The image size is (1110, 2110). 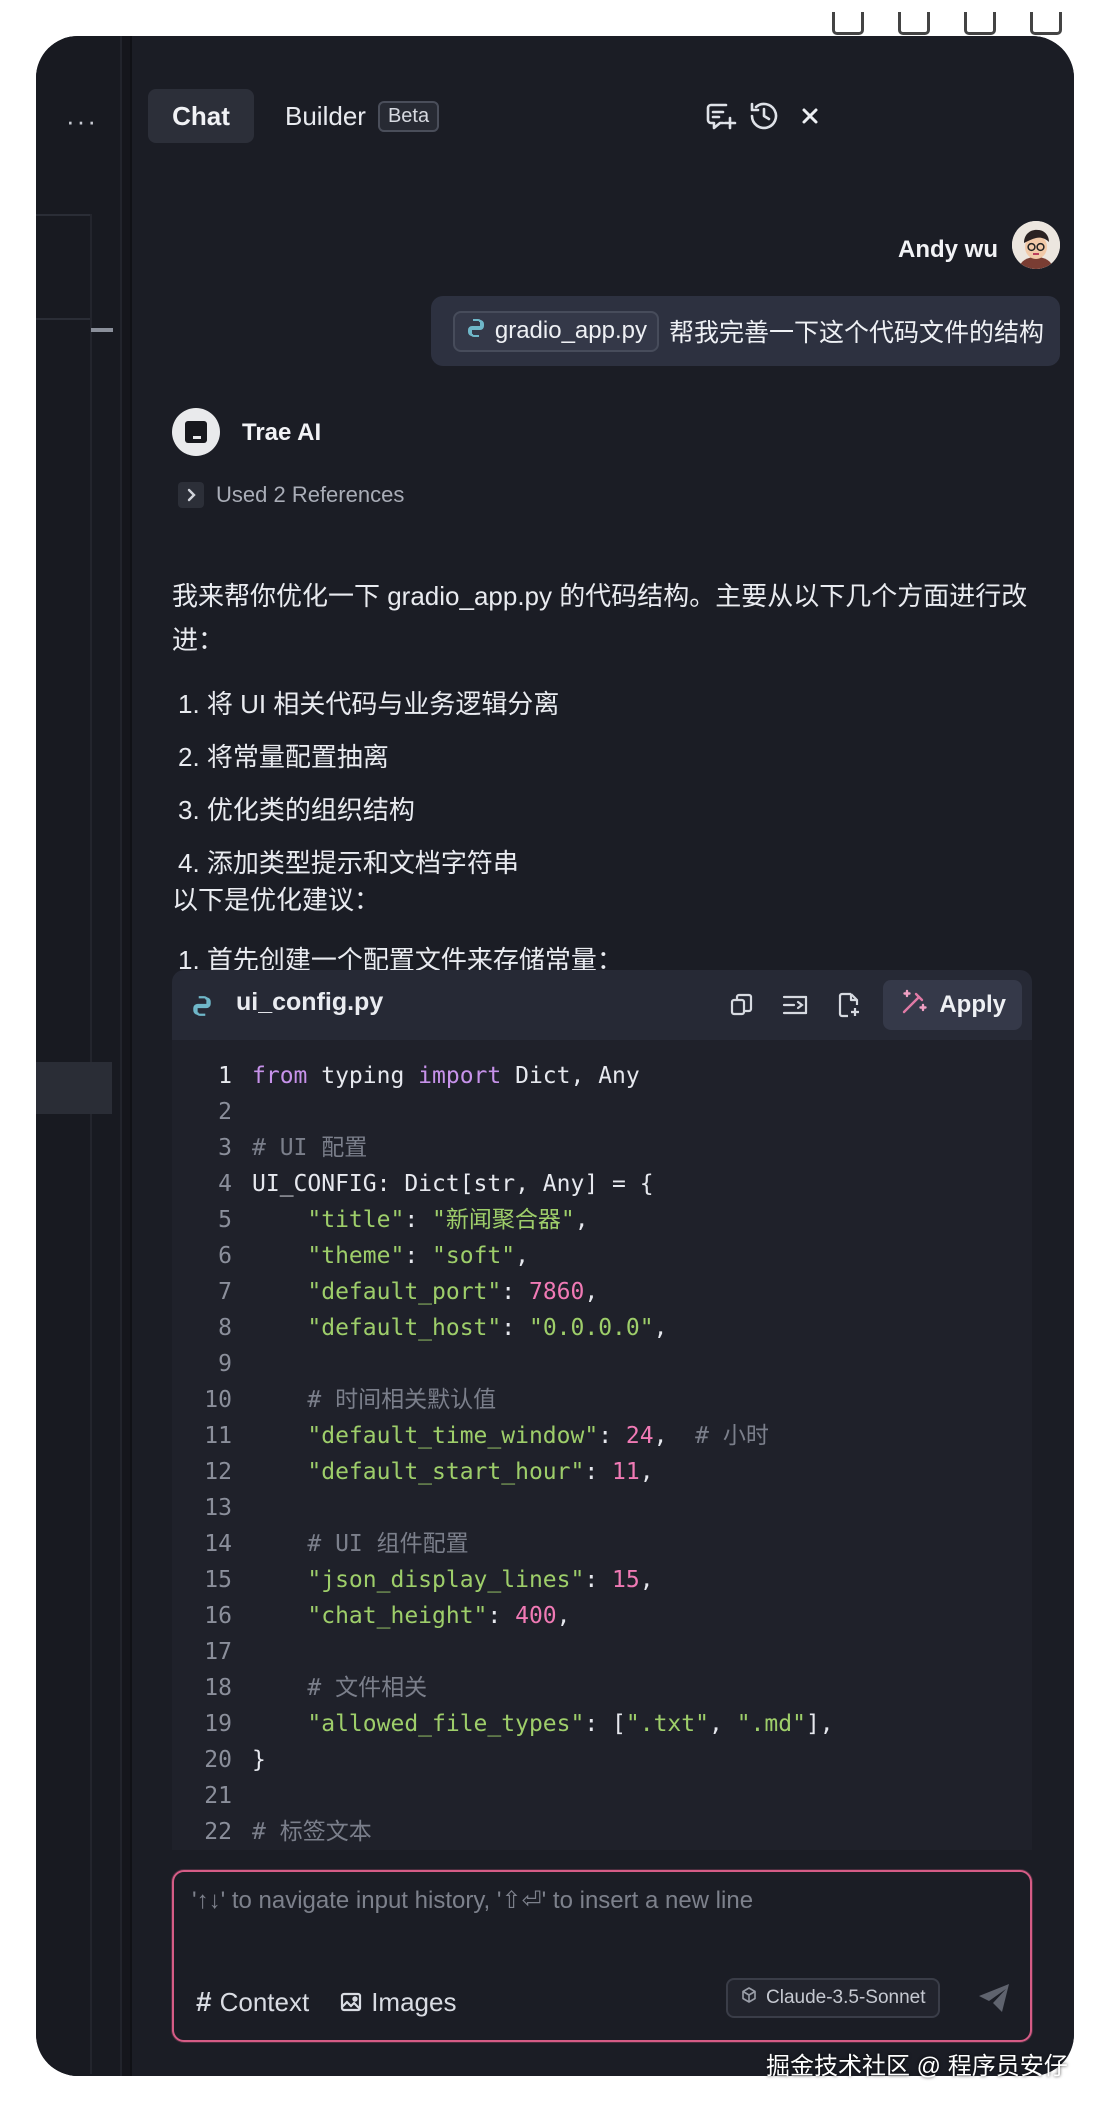 I want to click on code-line: 15 "json_display_lines": 15,, so click(x=602, y=1580).